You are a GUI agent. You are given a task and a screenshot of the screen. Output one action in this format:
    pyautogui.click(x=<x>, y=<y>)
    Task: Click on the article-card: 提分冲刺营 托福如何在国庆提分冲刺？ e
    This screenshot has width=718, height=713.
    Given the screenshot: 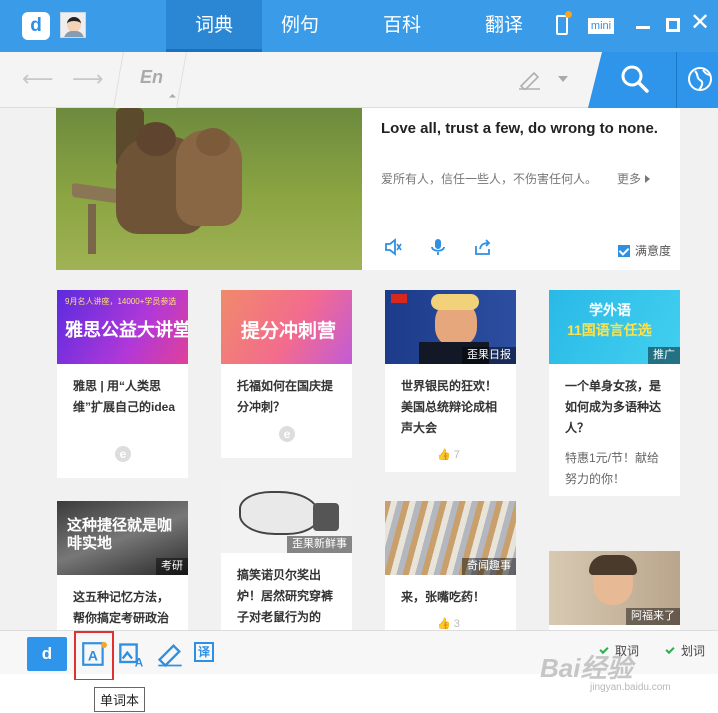 What is the action you would take?
    pyautogui.click(x=286, y=374)
    